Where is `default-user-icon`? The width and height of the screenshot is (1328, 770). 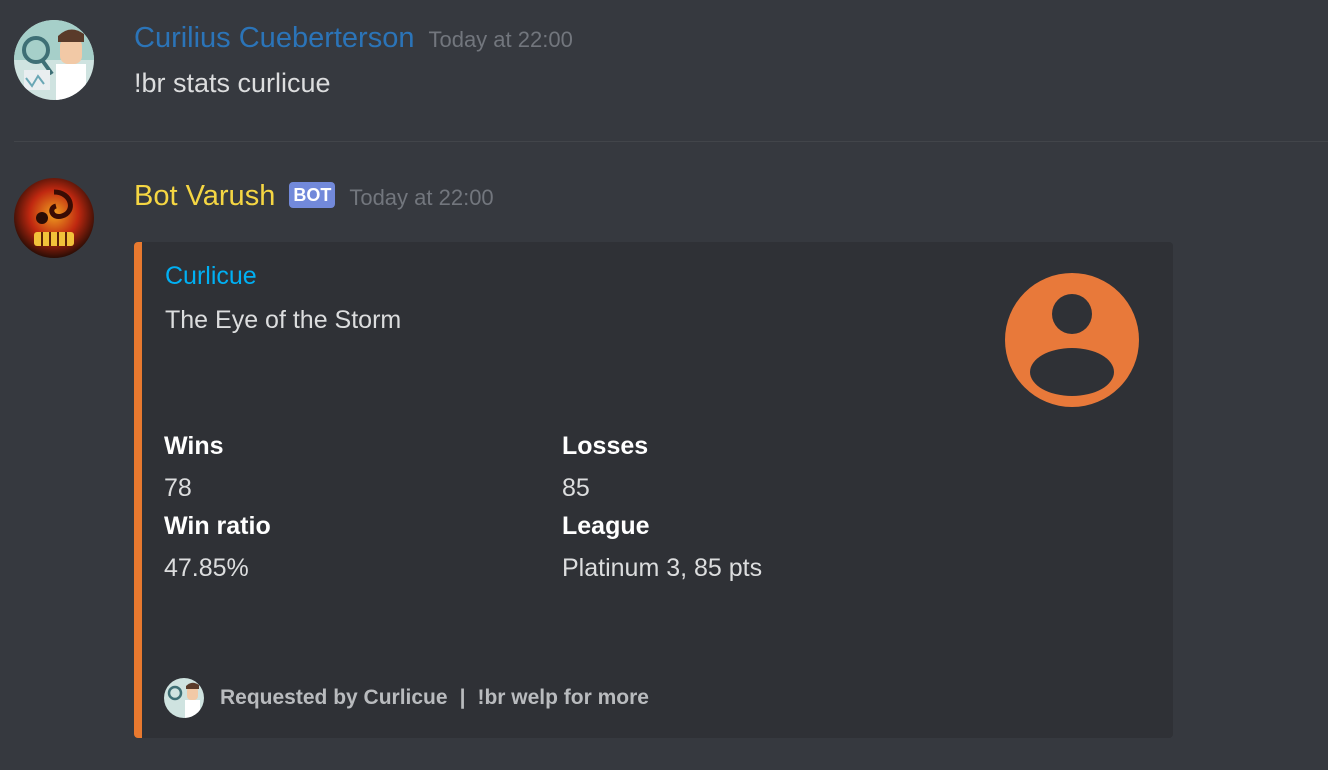
default-user-icon is located at coordinates (1072, 340).